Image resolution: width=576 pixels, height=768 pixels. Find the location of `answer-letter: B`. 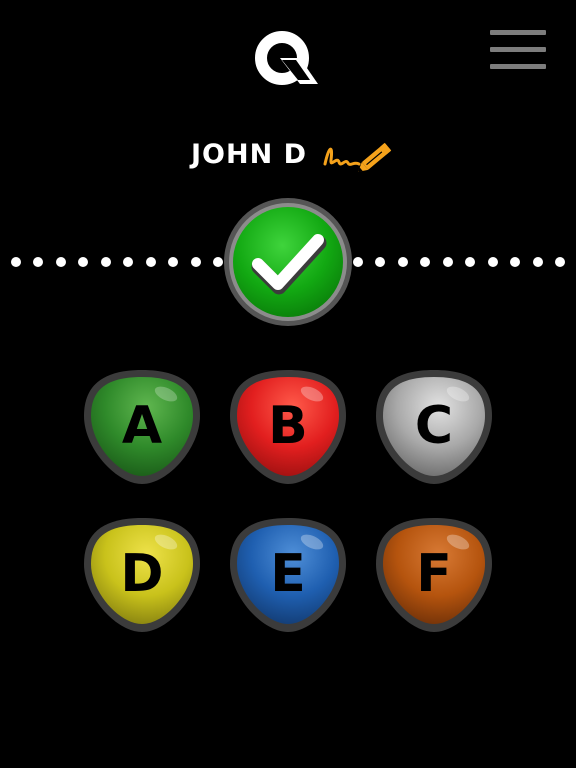

answer-letter: B is located at coordinates (288, 426).